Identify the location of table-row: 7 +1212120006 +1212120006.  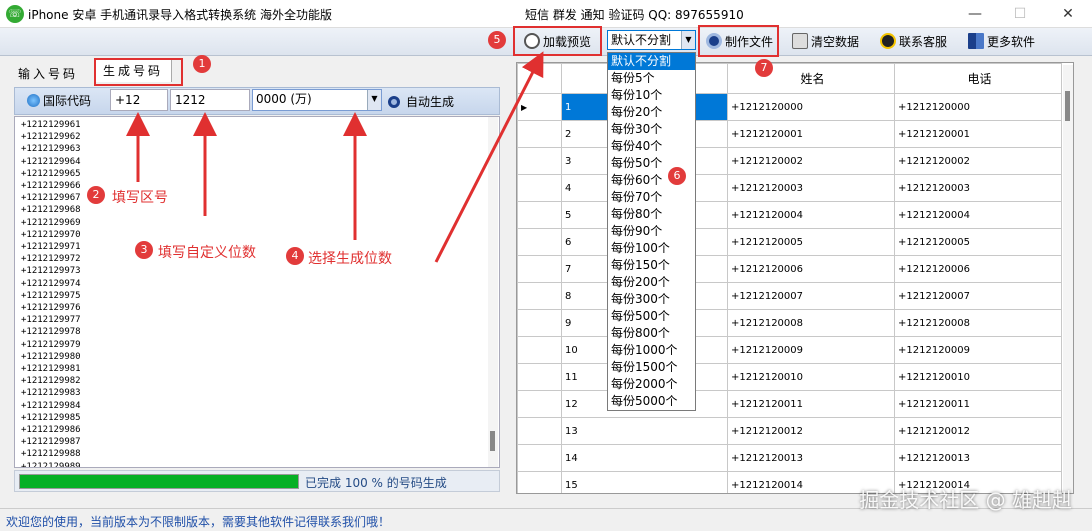
(789, 269).